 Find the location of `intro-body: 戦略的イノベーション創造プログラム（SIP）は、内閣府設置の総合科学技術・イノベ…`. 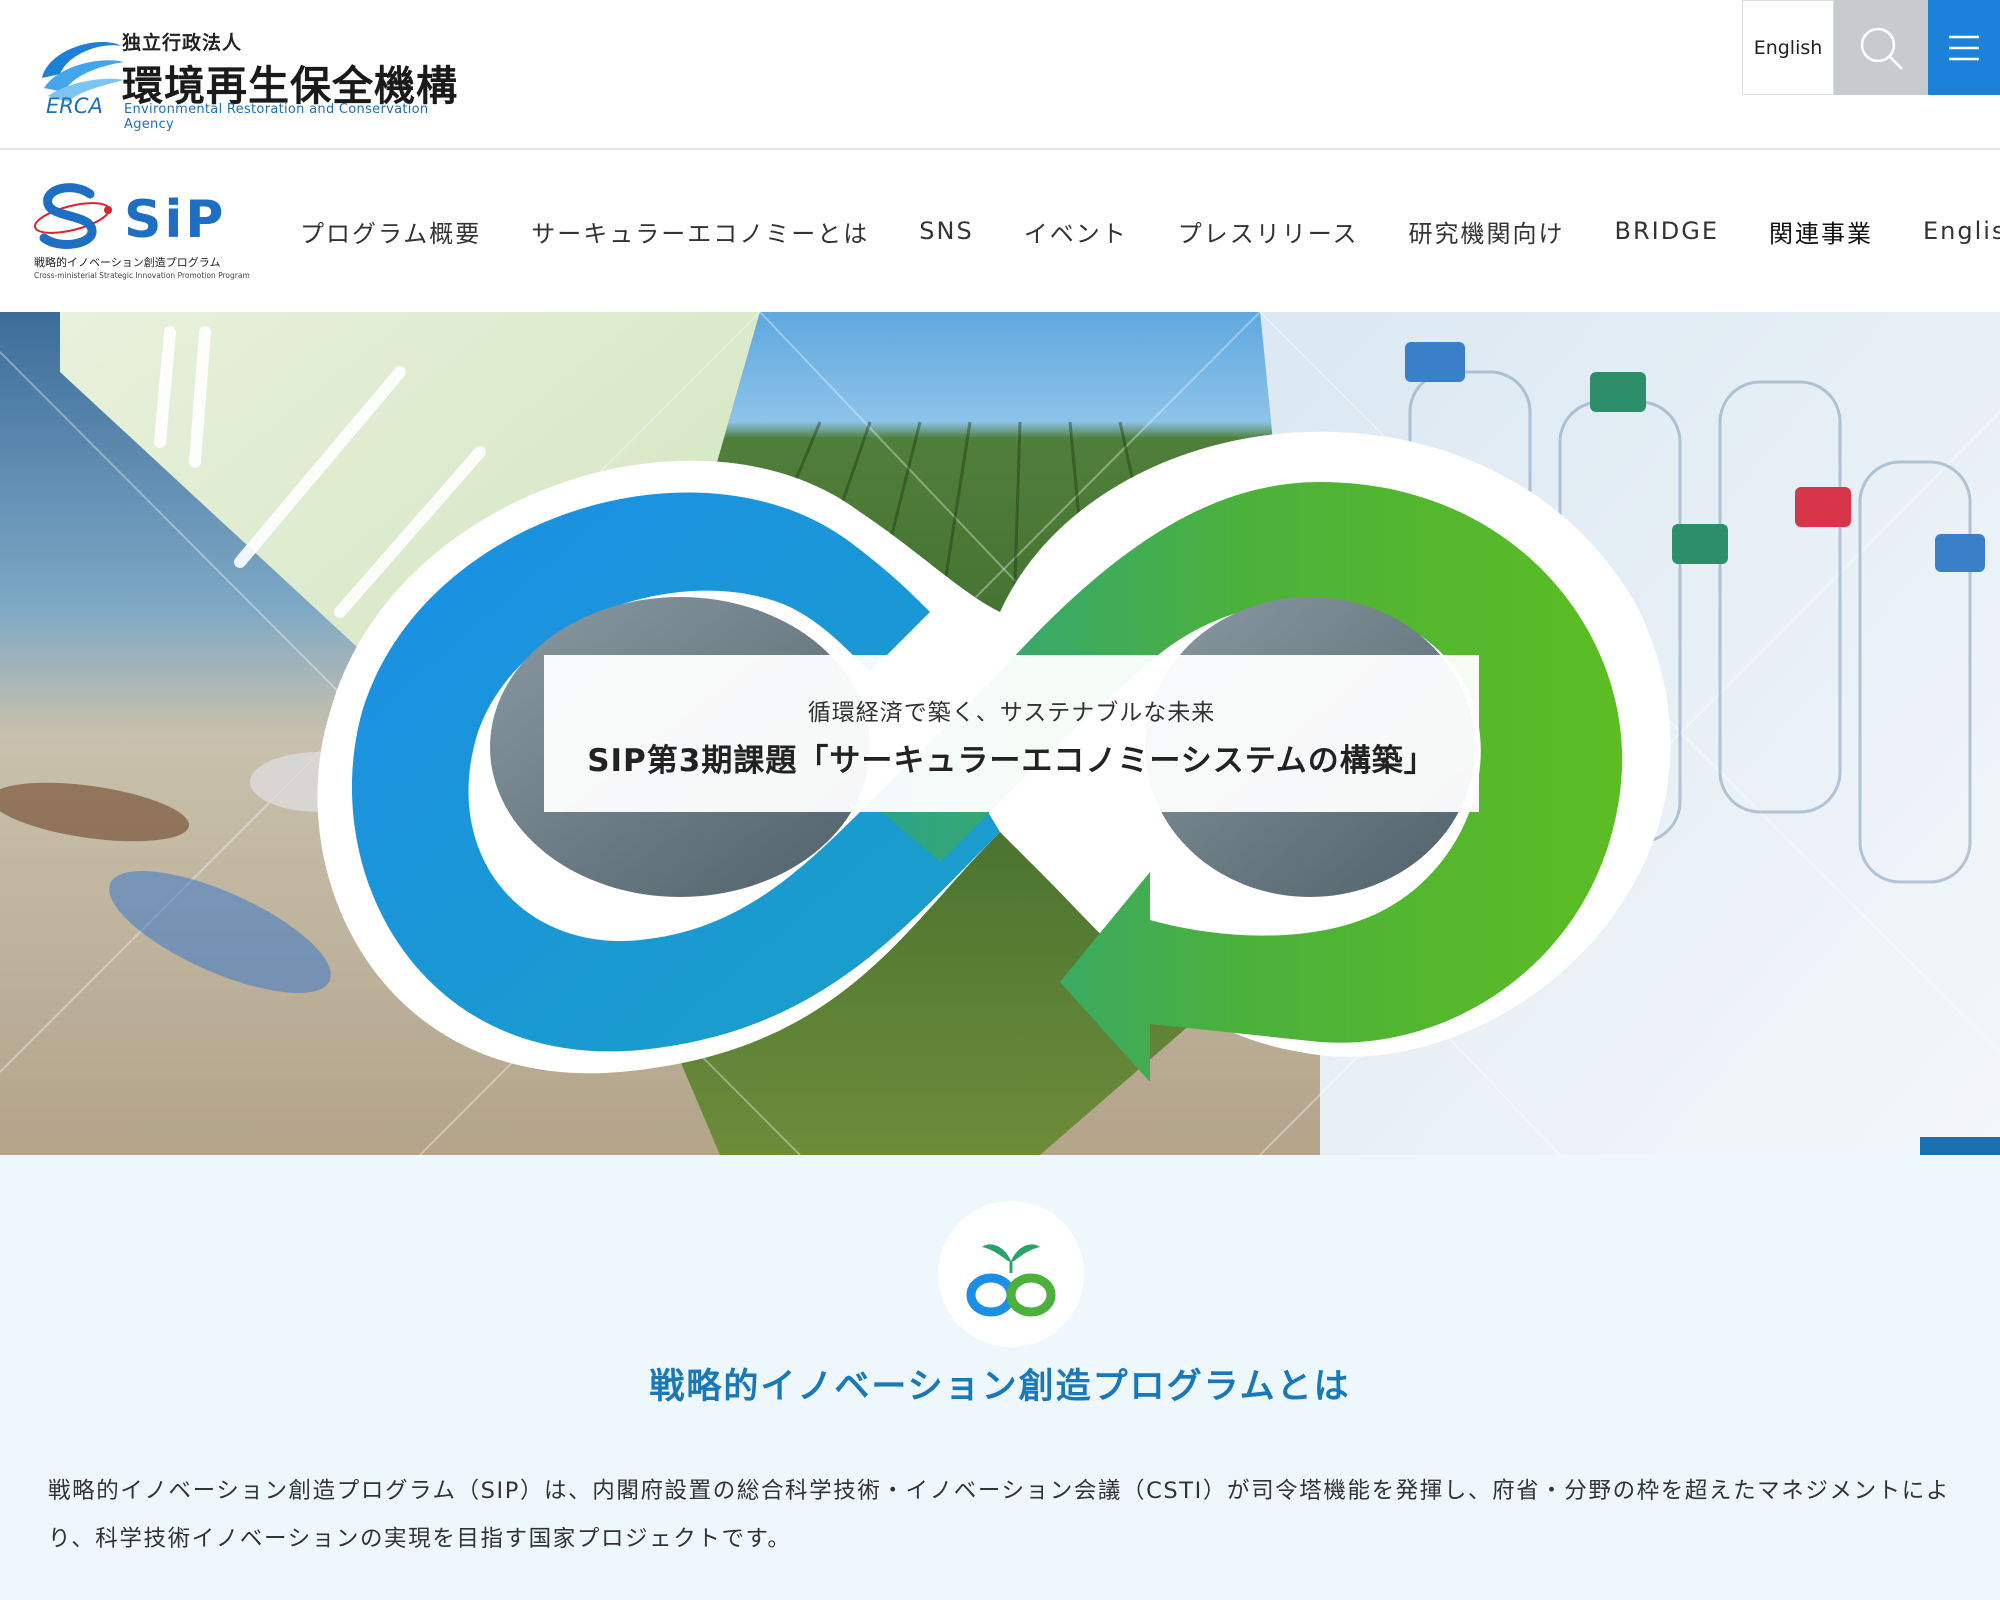

intro-body: 戦略的イノベーション創造プログラム（SIP）は、内閣府設置の総合科学技術・イノベ… is located at coordinates (999, 1515).